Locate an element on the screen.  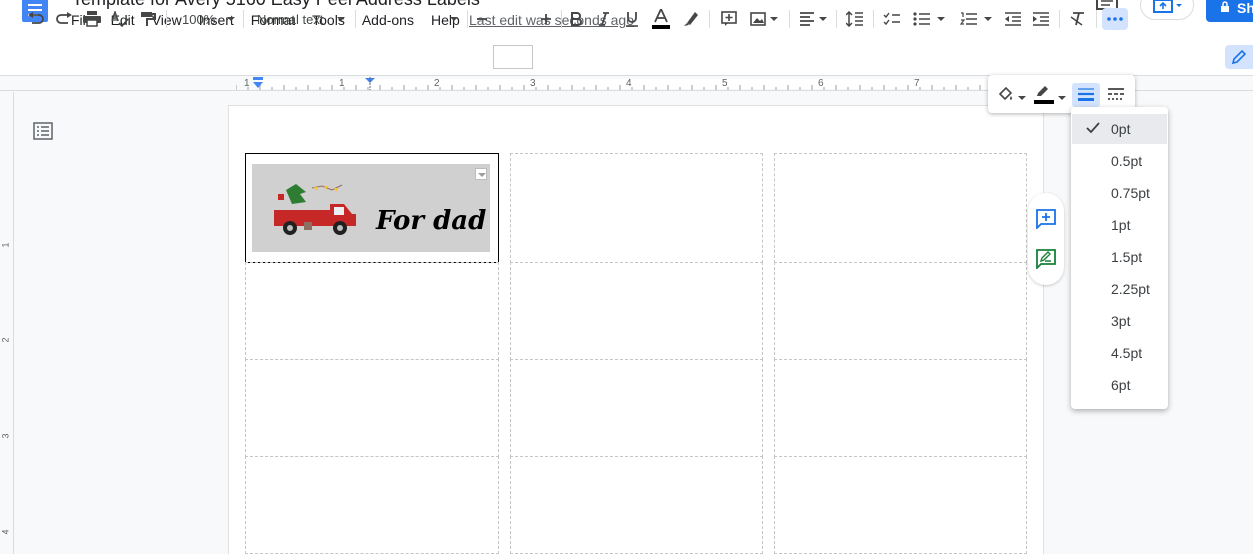
border-width-option-label: 1pt is located at coordinates (1121, 225).